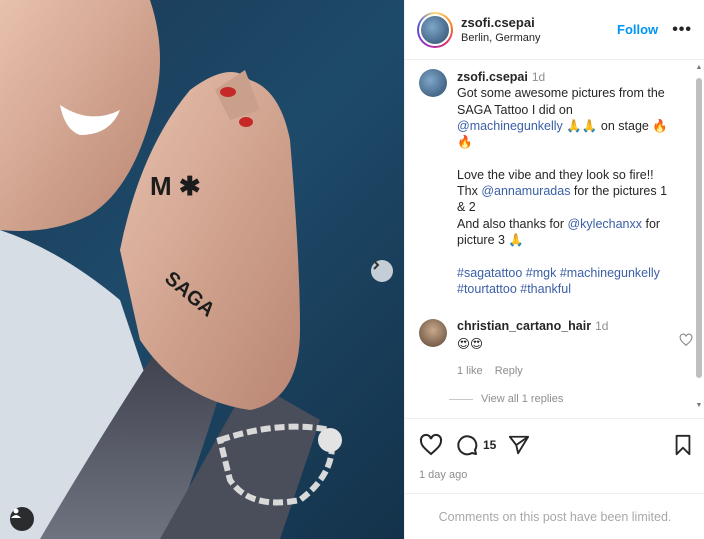 The height and width of the screenshot is (539, 704). What do you see at coordinates (555, 174) in the screenshot?
I see `caption-text-2: Love the vibe and they look so fire!!` at bounding box center [555, 174].